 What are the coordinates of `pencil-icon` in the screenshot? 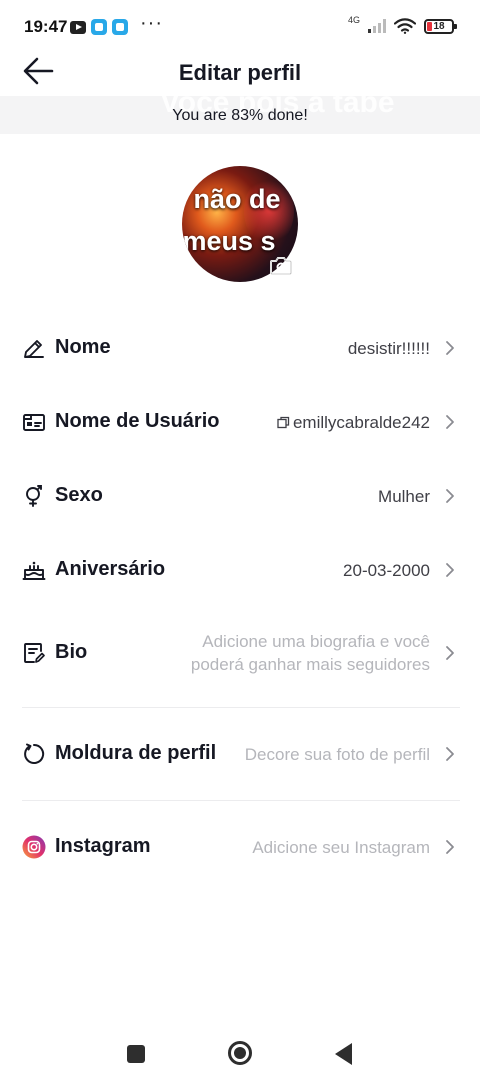 It's located at (34, 349).